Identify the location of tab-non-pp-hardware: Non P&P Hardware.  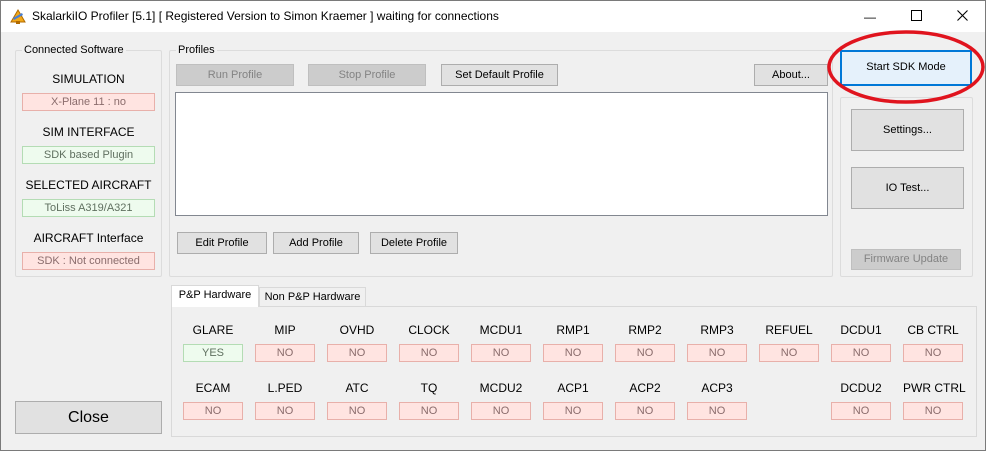
(312, 296).